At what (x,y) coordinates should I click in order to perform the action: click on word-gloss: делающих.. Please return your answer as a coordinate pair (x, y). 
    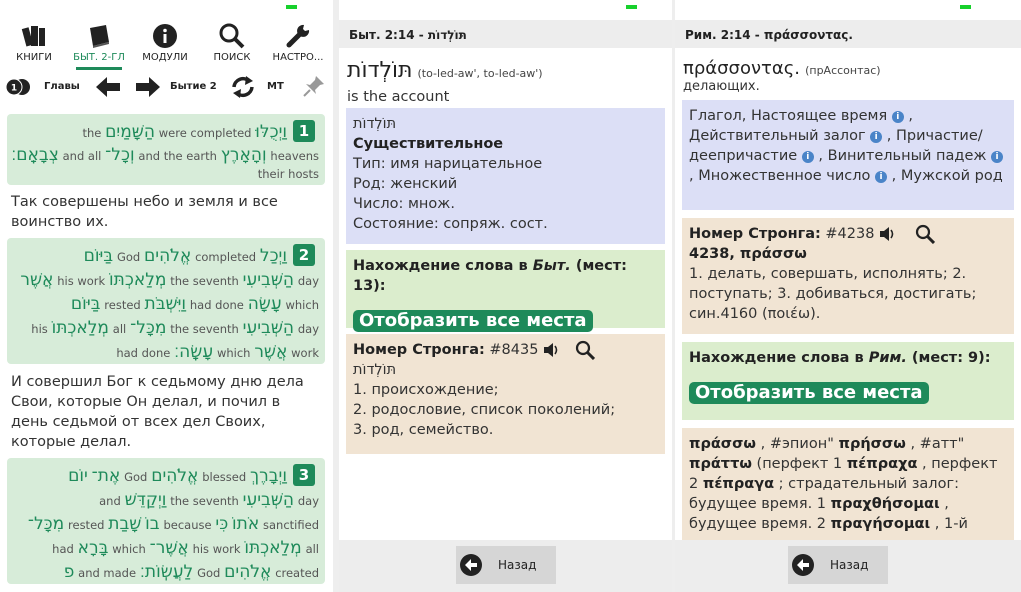
    Looking at the image, I should click on (721, 86).